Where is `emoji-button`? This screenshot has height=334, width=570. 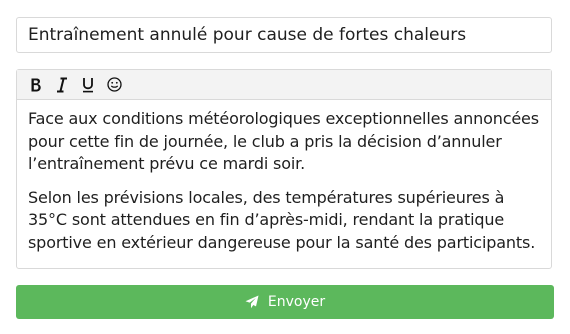
emoji-button is located at coordinates (114, 85).